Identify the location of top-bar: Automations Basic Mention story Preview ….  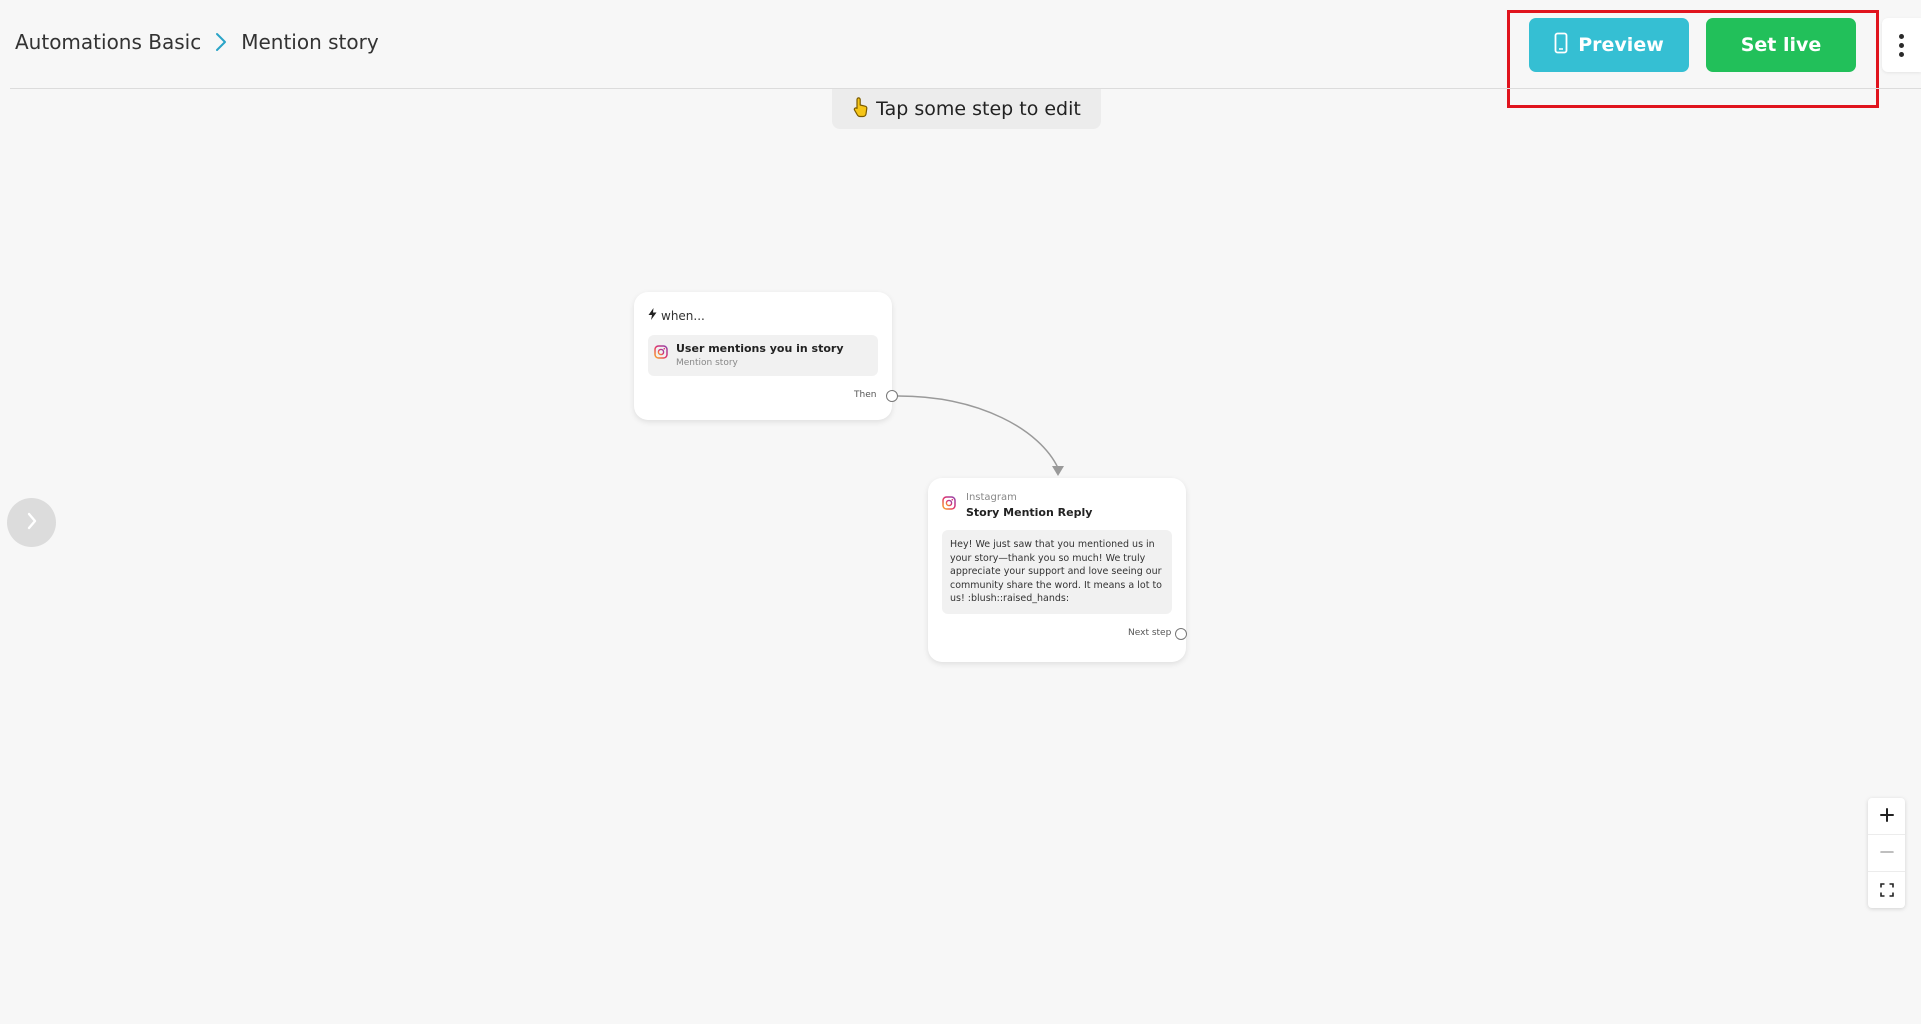
(960, 54).